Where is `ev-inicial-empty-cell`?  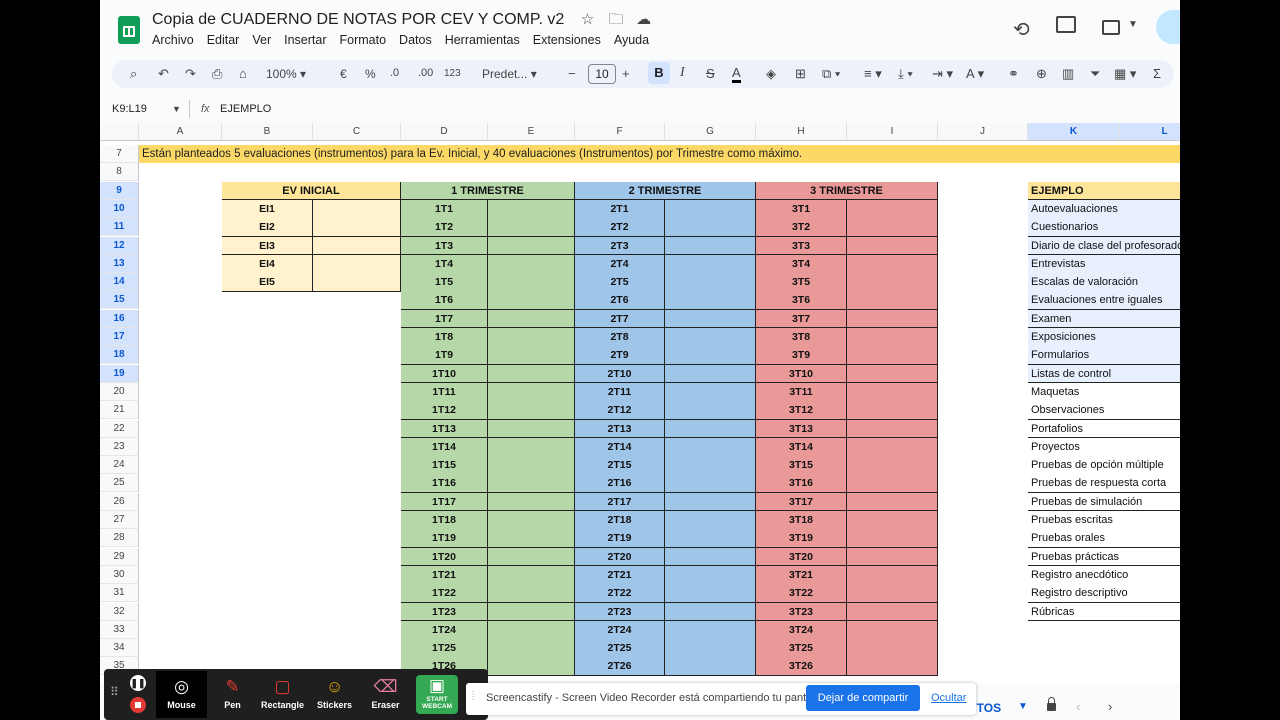
ev-inicial-empty-cell is located at coordinates (357, 227).